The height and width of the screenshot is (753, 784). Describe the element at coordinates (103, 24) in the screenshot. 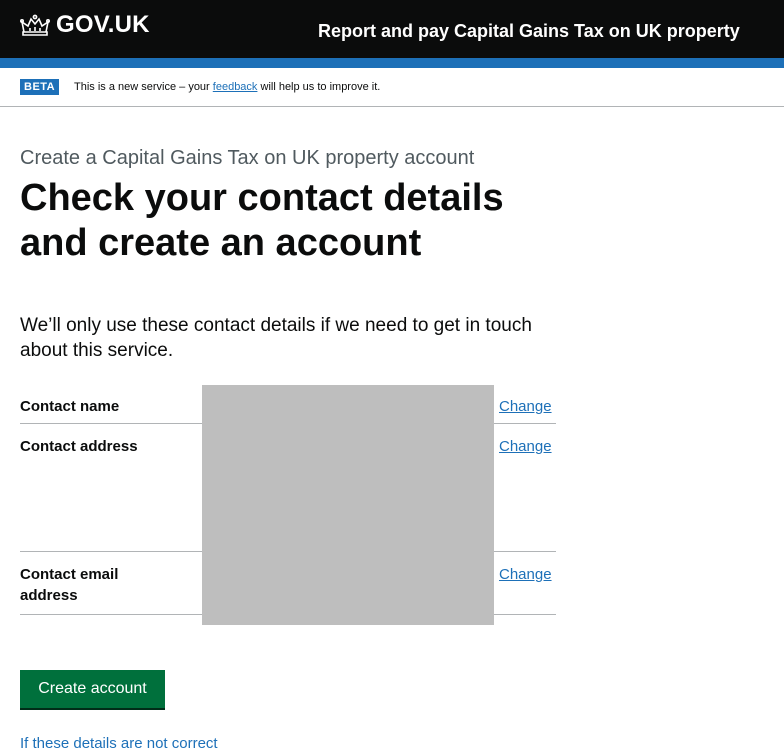

I see `logo-text: GOV.UK` at that location.